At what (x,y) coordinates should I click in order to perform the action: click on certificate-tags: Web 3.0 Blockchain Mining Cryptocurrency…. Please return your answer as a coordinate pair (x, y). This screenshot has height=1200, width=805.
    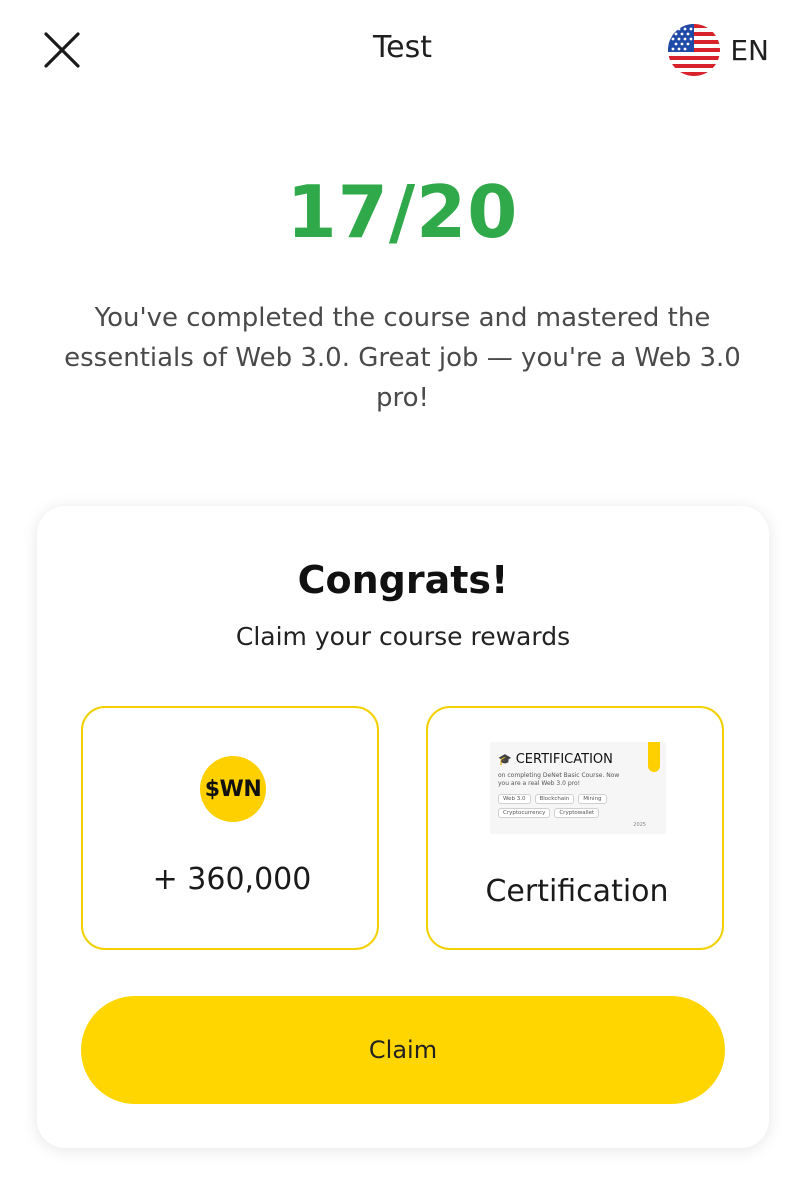
    Looking at the image, I should click on (573, 806).